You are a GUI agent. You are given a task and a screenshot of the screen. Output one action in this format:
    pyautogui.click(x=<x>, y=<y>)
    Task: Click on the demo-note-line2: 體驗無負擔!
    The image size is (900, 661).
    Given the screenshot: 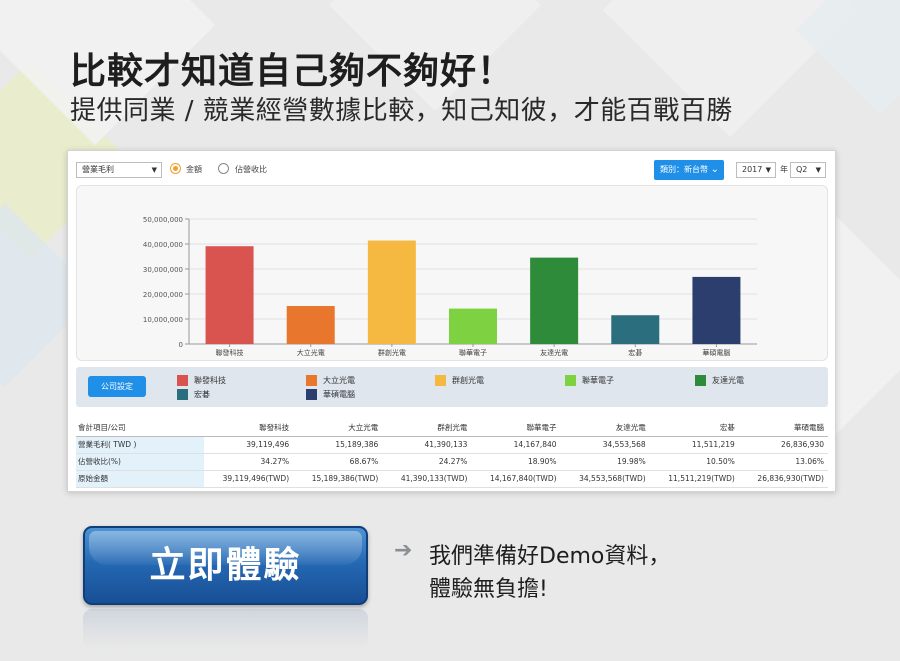 What is the action you would take?
    pyautogui.click(x=488, y=589)
    